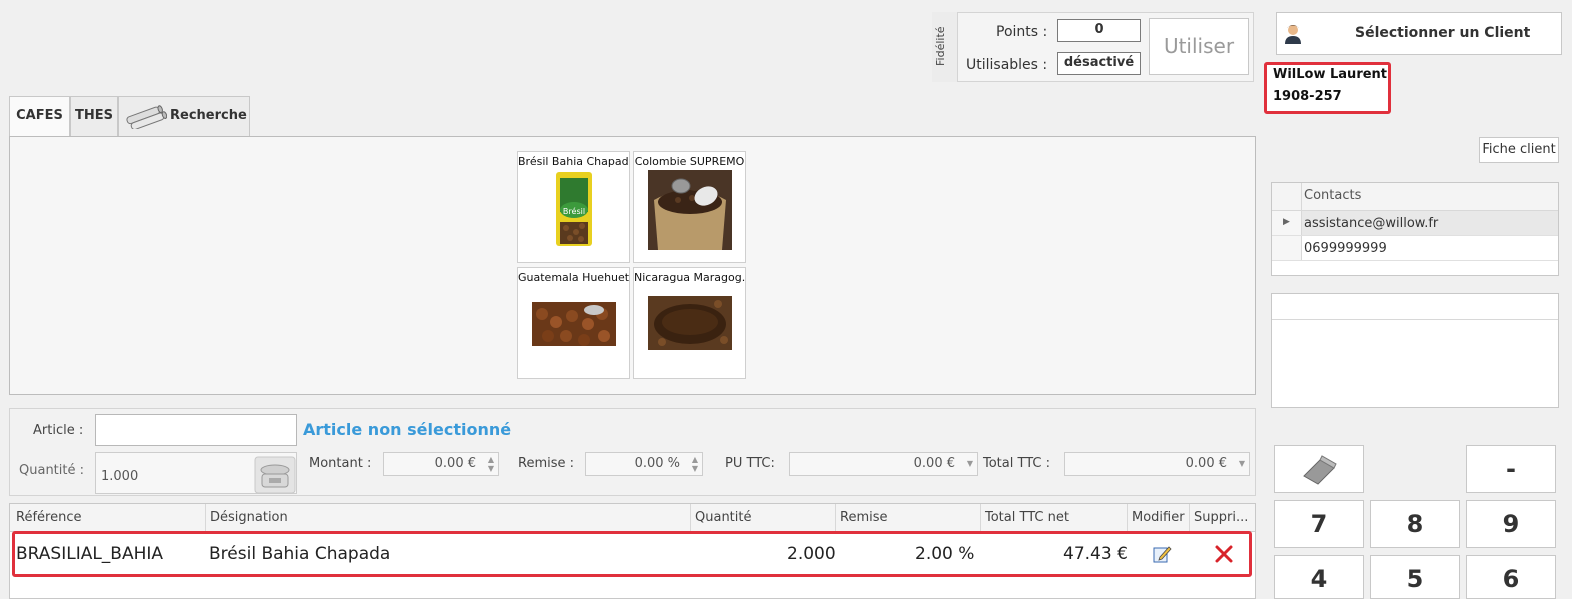  Describe the element at coordinates (1330, 74) in the screenshot. I see `client-name: WilLow Laurent` at that location.